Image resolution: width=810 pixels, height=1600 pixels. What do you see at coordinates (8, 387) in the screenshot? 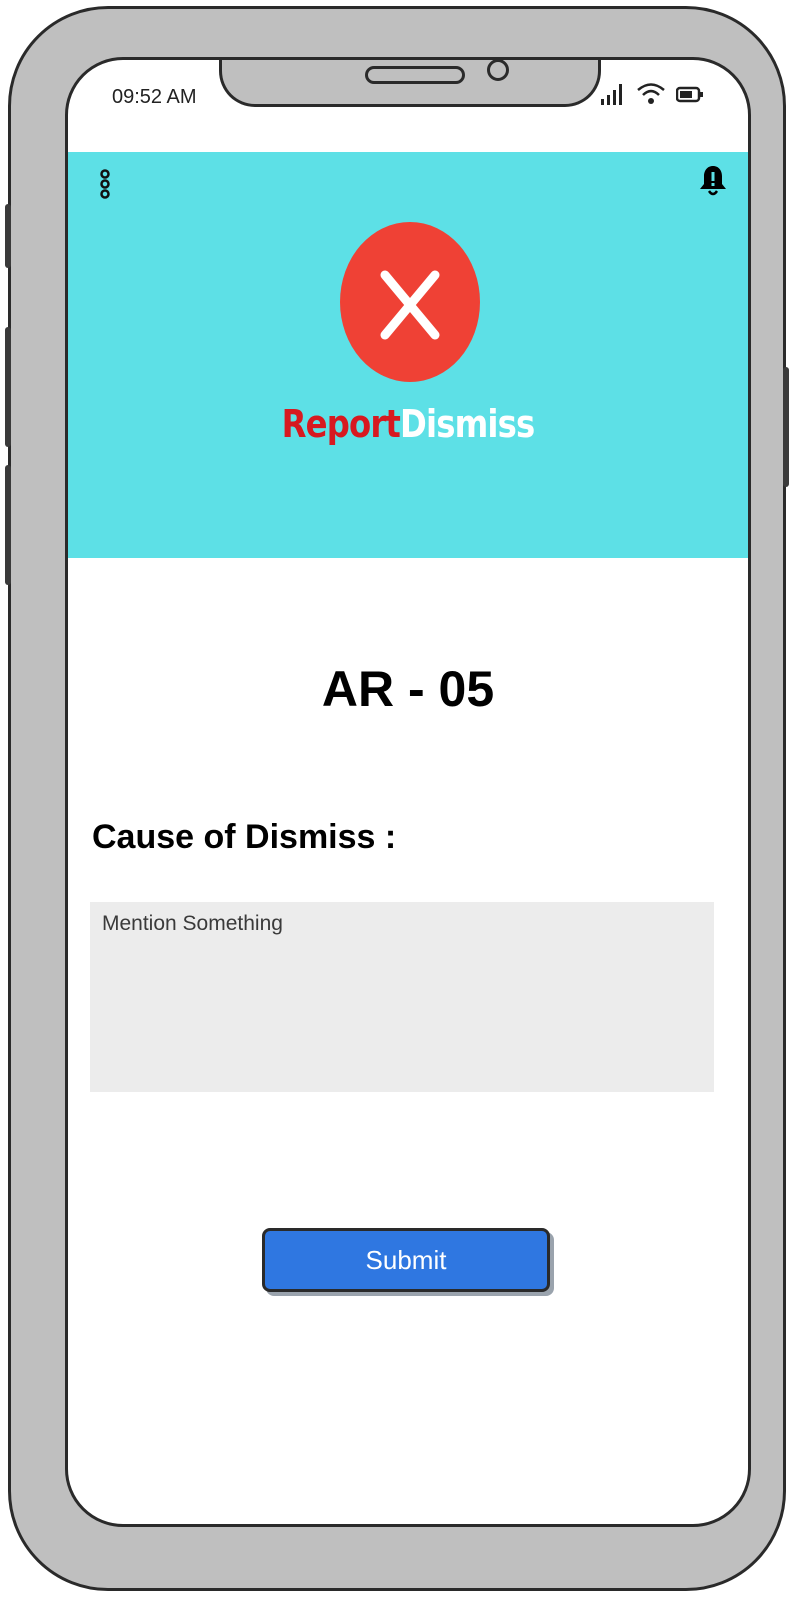
I see `phone-volume-up-button` at bounding box center [8, 387].